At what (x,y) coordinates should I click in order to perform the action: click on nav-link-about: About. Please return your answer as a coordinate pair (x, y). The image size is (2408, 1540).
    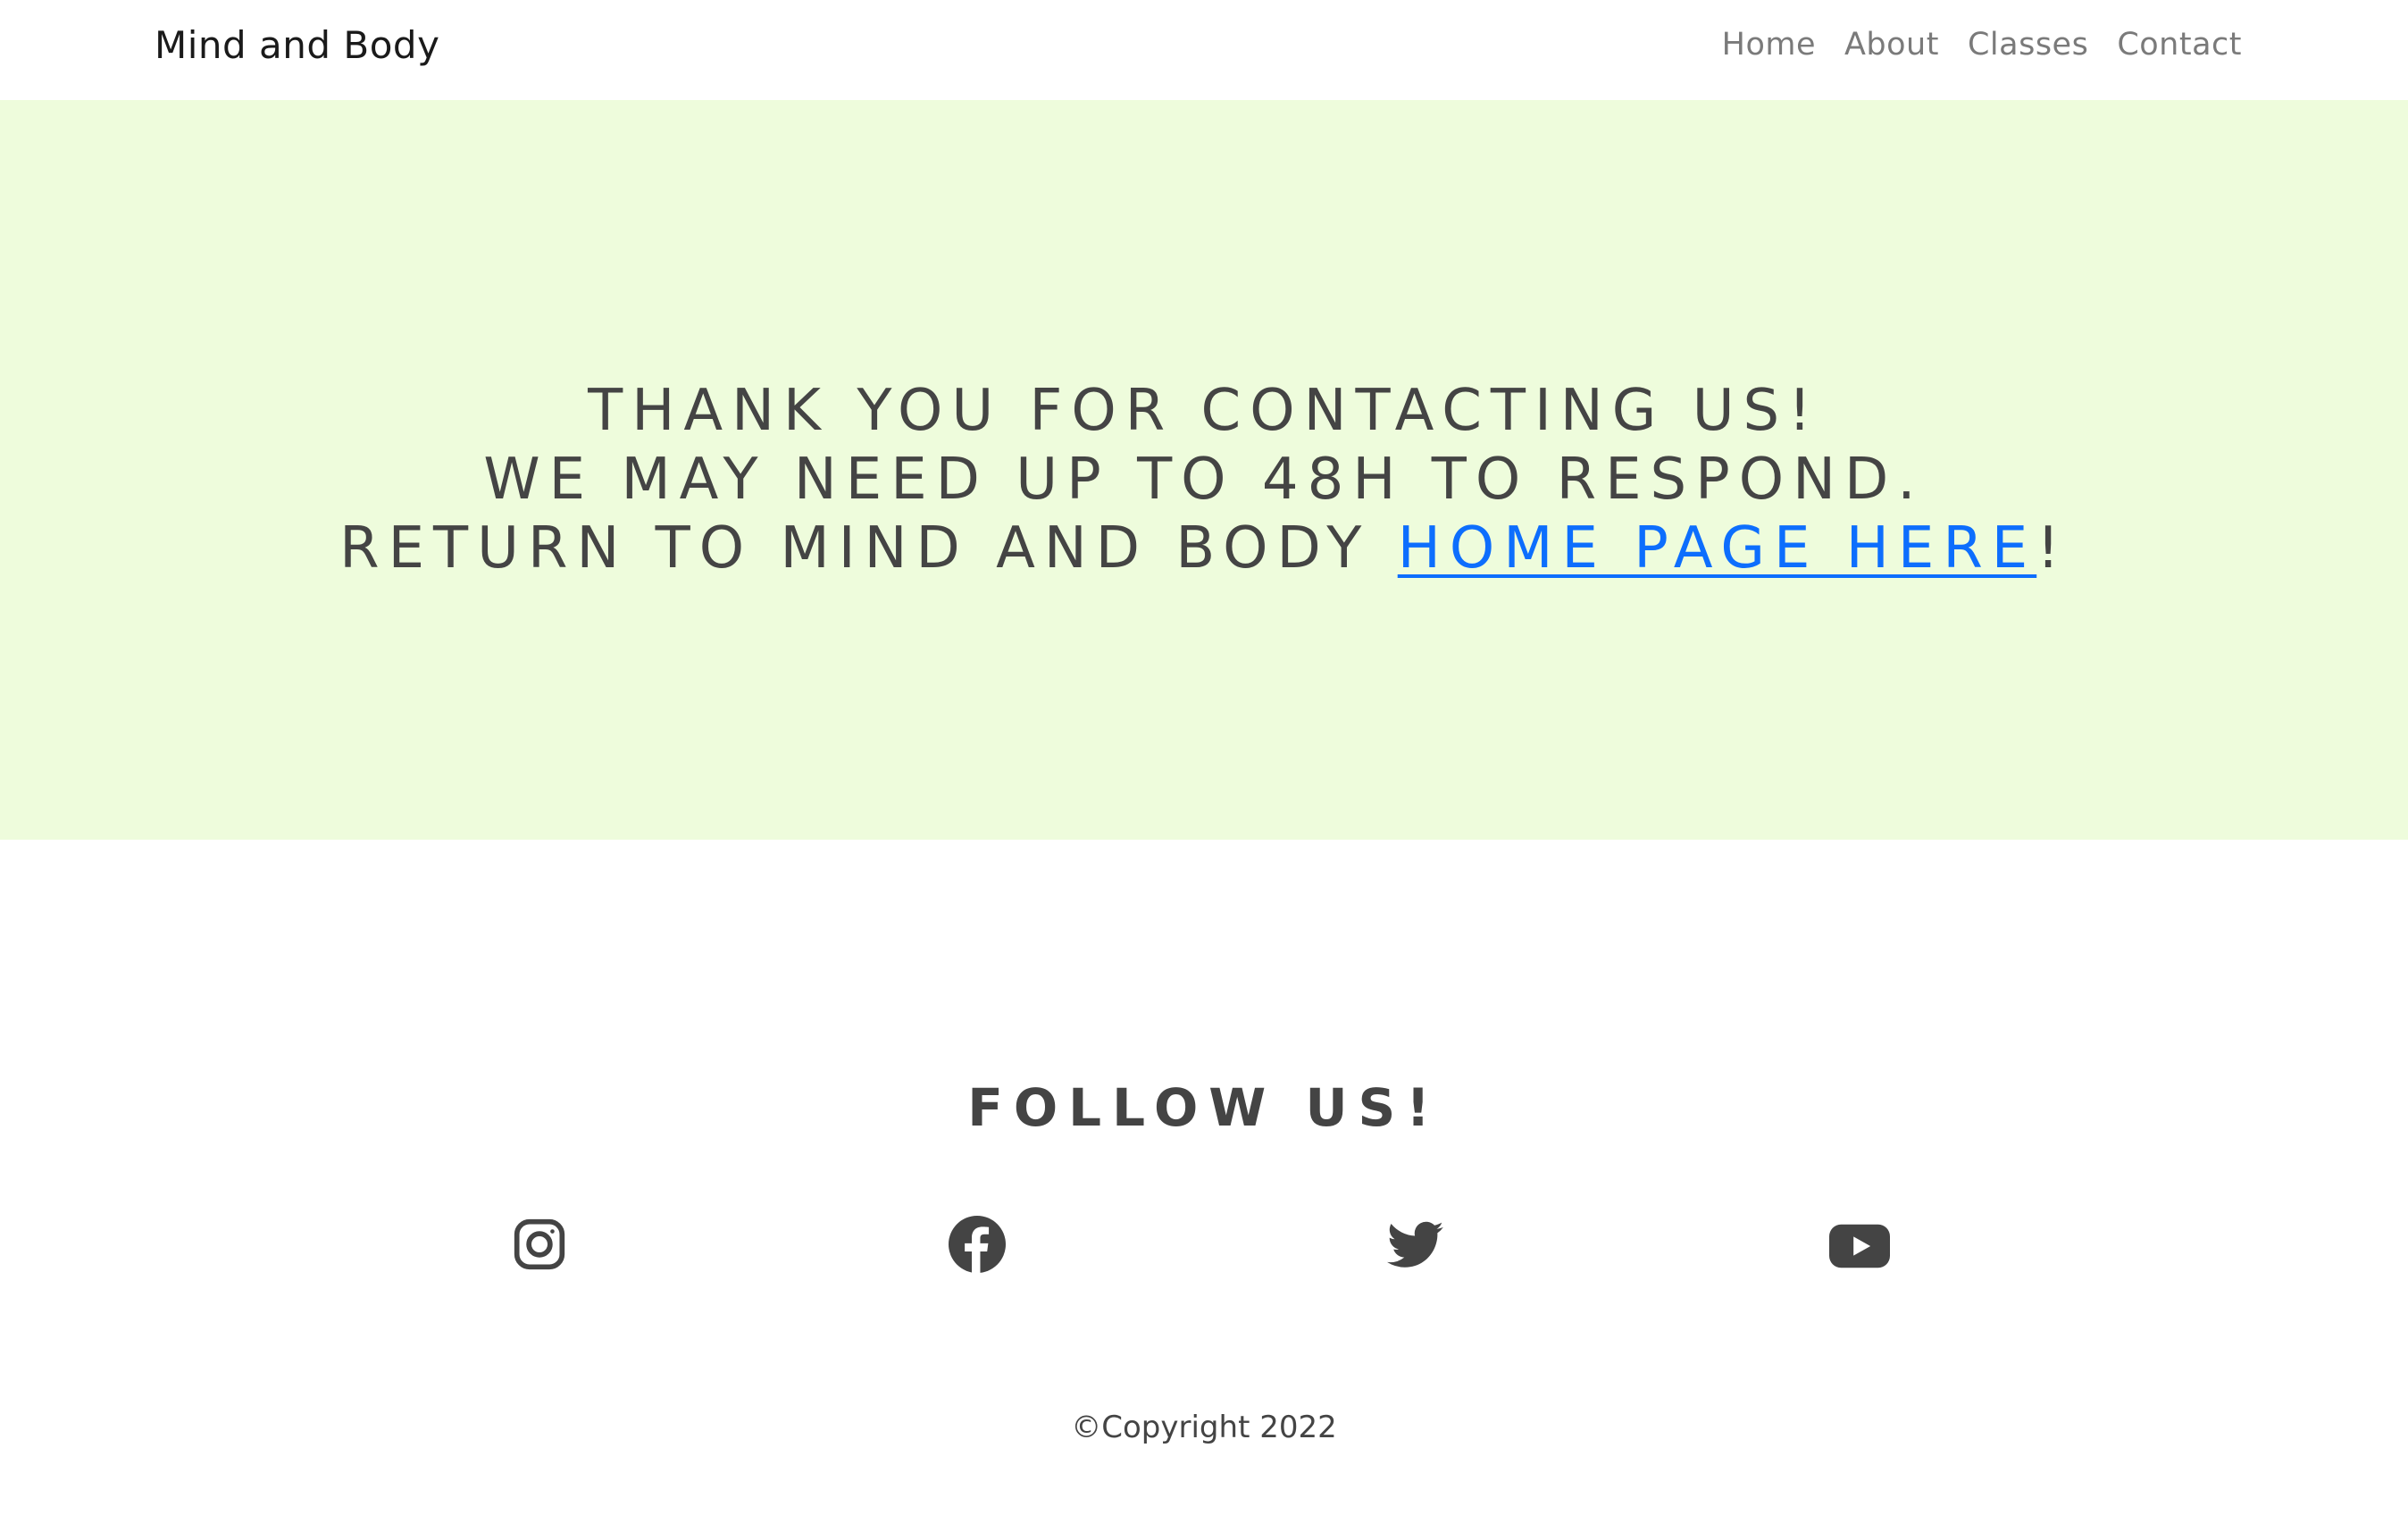
    Looking at the image, I should click on (1891, 45).